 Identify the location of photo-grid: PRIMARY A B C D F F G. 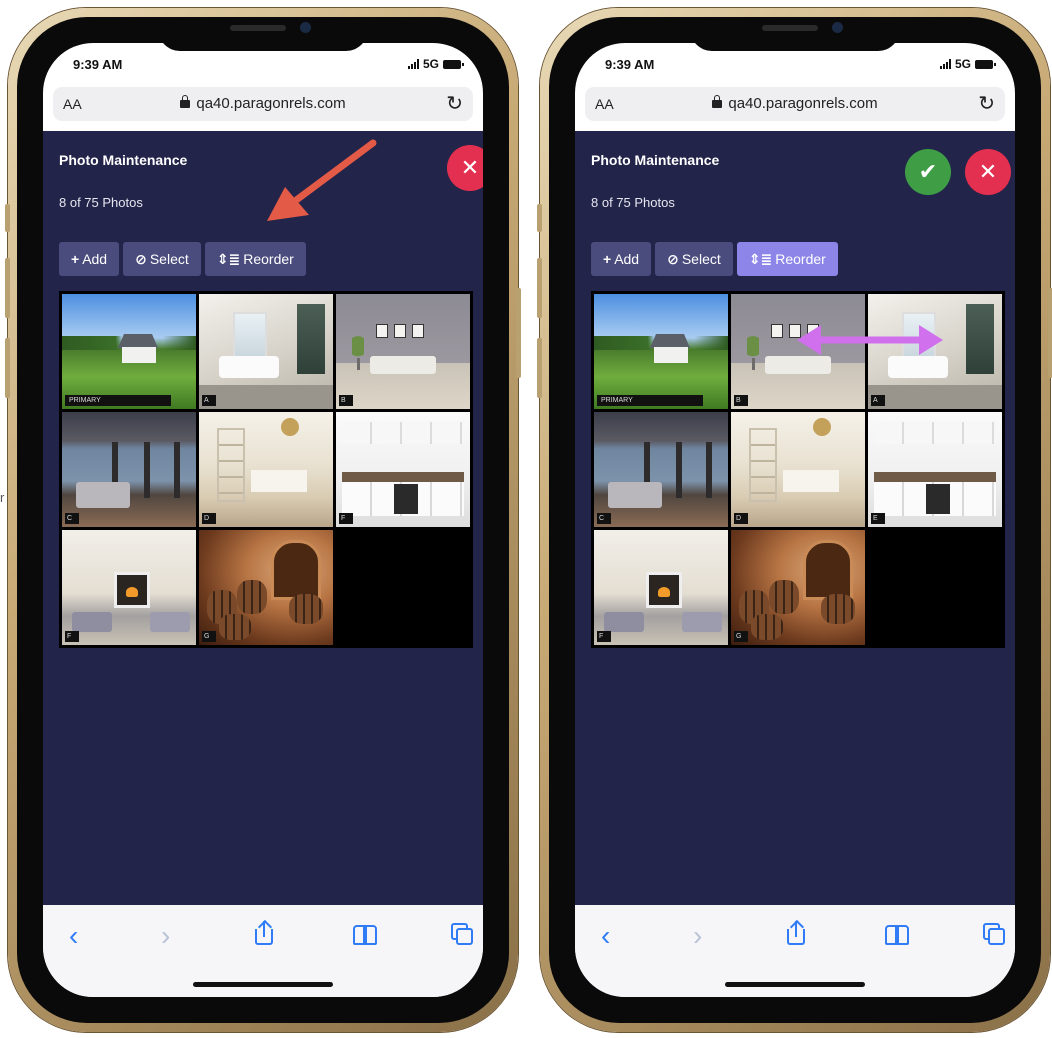
(266, 469).